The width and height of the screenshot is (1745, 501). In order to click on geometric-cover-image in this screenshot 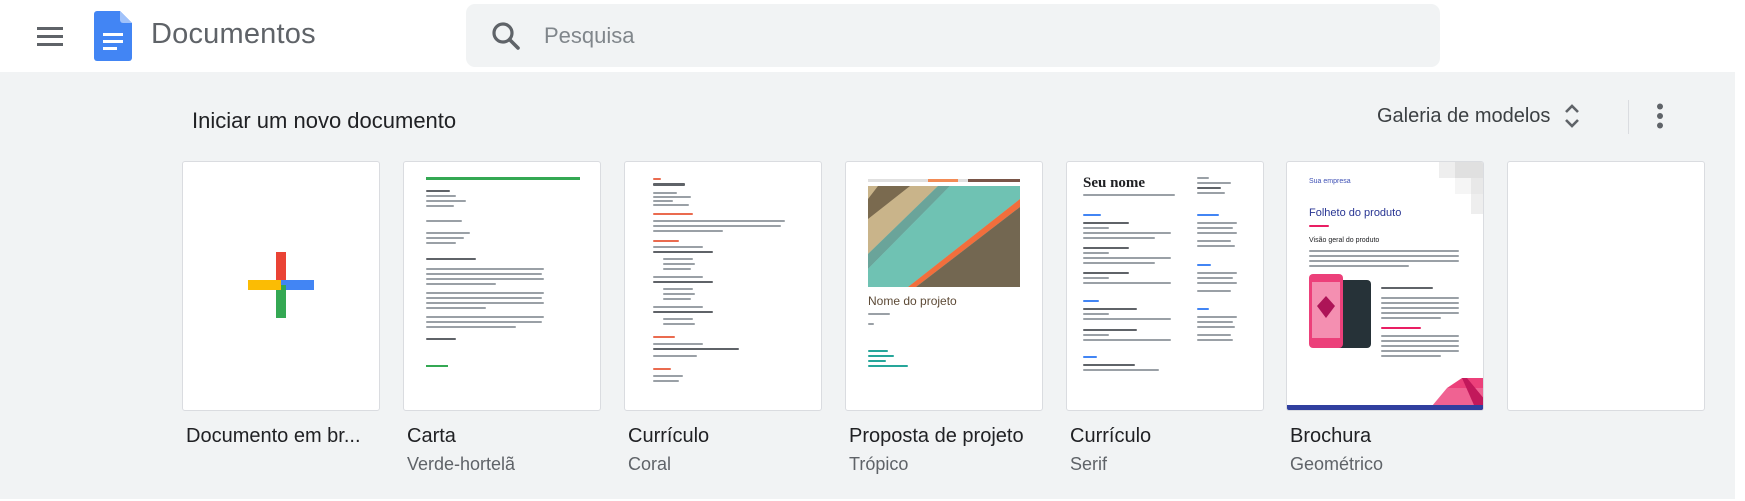, I will do `click(944, 233)`.